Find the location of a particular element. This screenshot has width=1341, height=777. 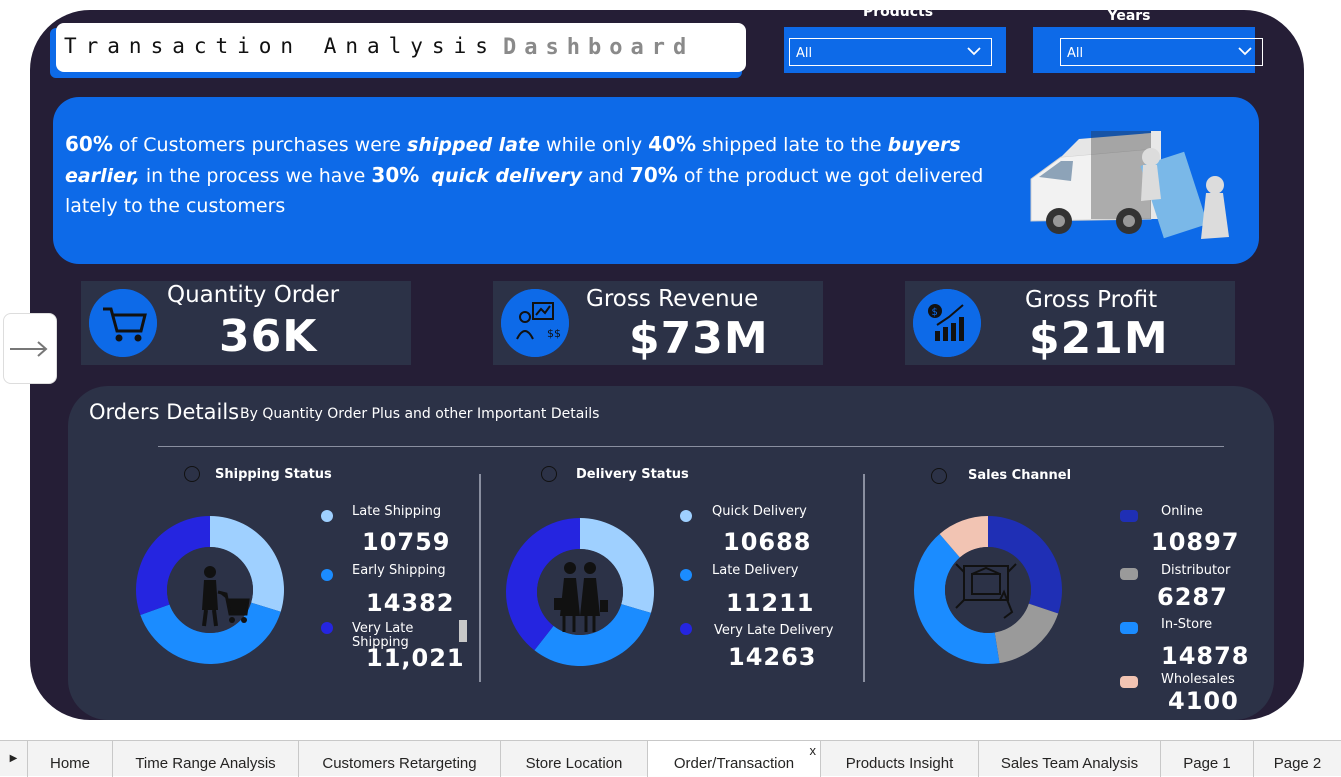

insight-pct-late: 60% is located at coordinates (89, 144).